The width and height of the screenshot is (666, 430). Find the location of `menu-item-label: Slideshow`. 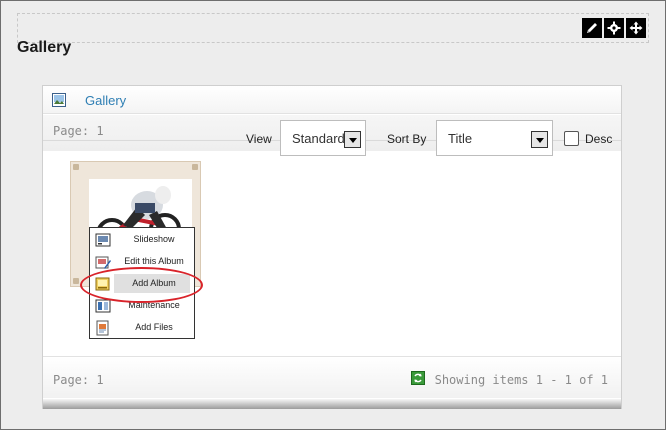

menu-item-label: Slideshow is located at coordinates (154, 239).